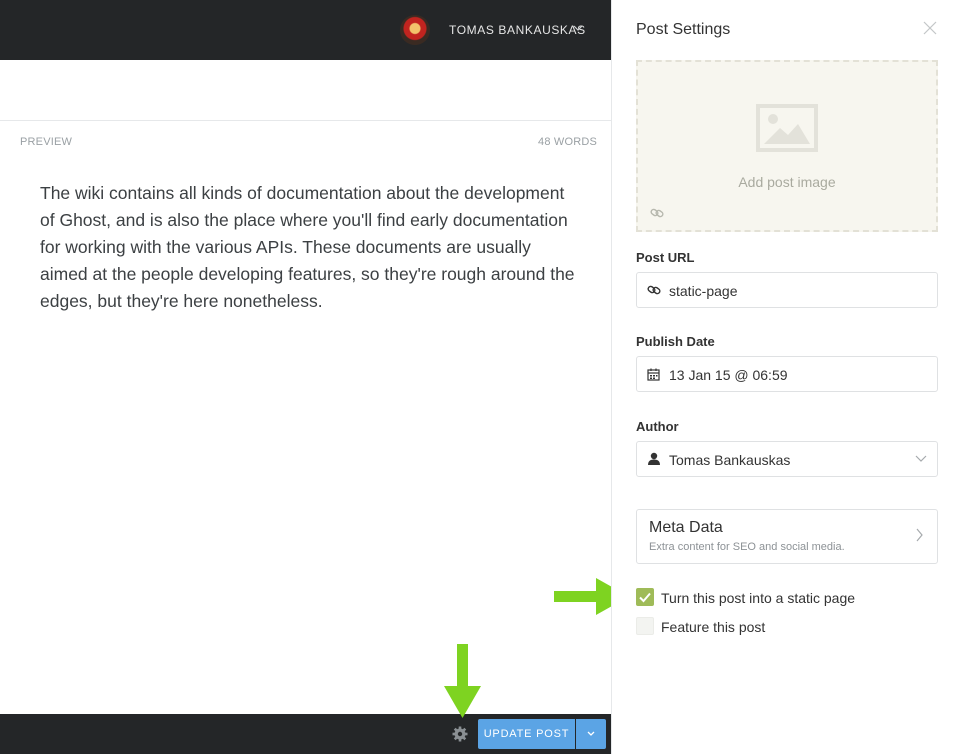 Image resolution: width=962 pixels, height=754 pixels. What do you see at coordinates (462, 681) in the screenshot?
I see `down-arrow-annotation` at bounding box center [462, 681].